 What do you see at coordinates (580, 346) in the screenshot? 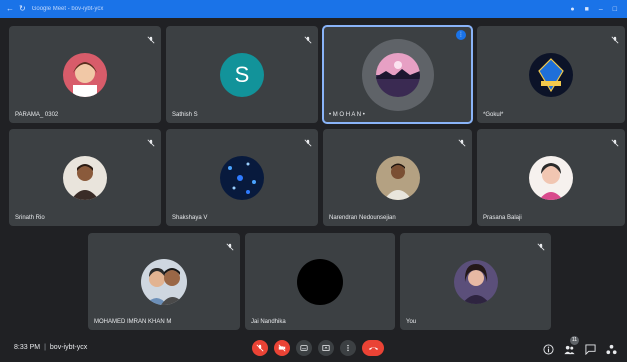
I see `meeting-side-controls: 11` at bounding box center [580, 346].